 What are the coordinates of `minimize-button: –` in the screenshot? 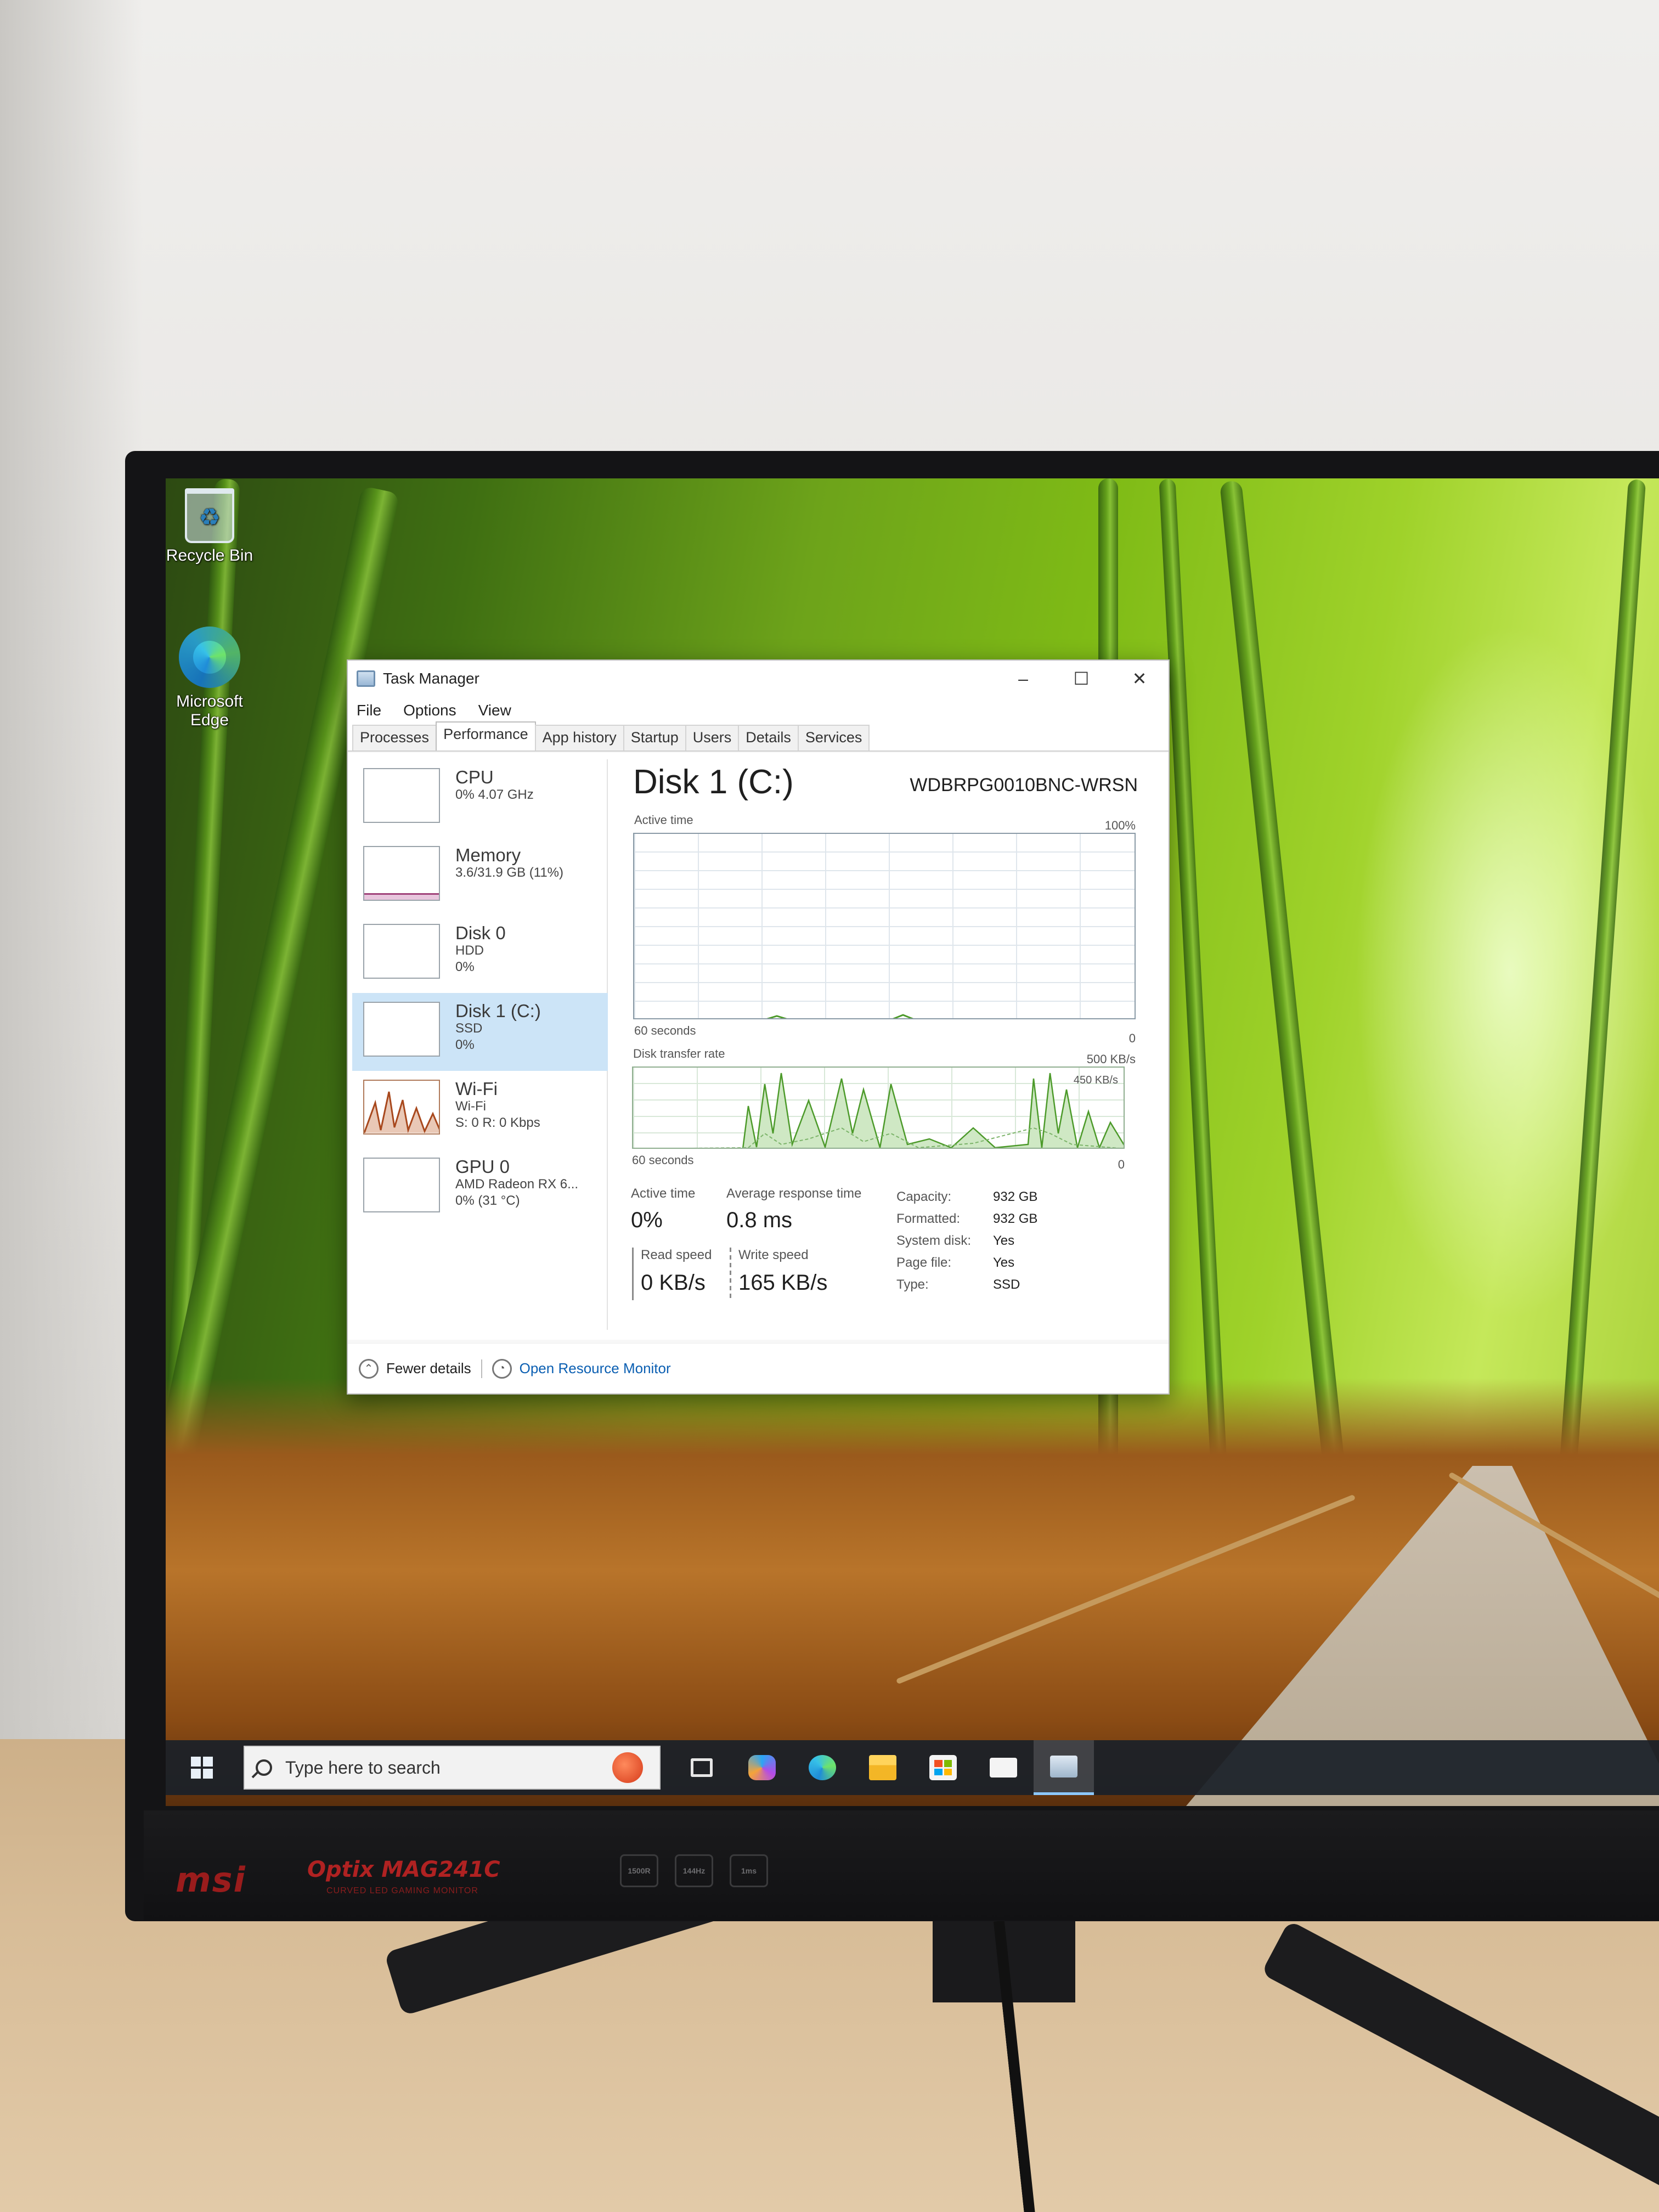 It's located at (1023, 679).